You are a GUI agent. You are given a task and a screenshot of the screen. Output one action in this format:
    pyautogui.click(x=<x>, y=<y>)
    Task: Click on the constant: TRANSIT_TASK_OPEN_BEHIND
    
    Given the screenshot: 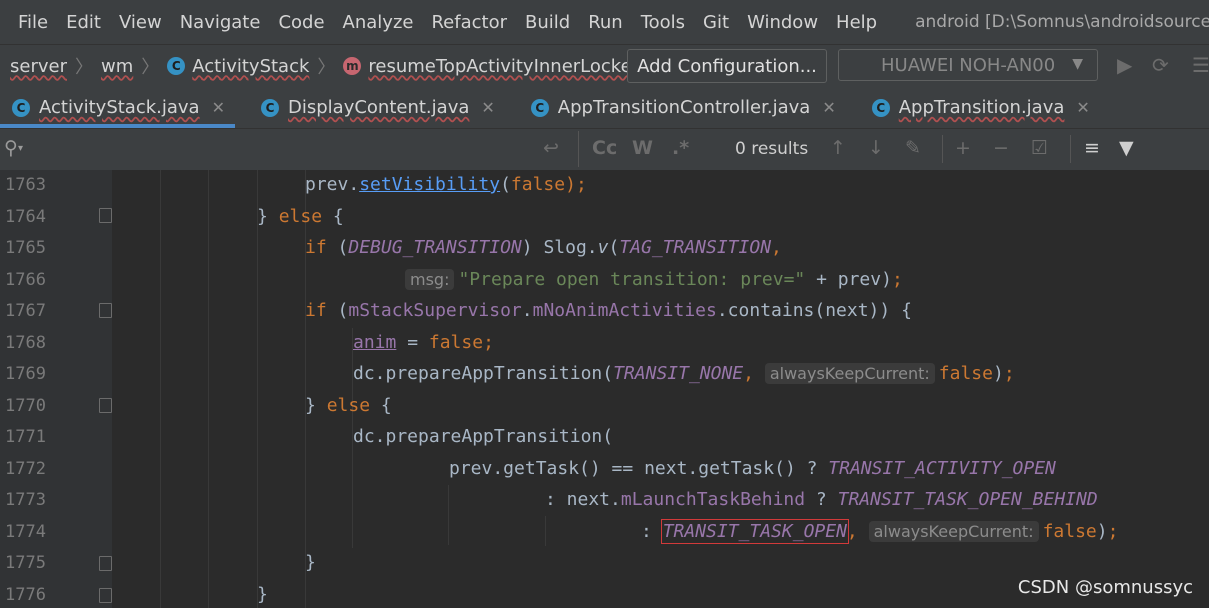 What is the action you would take?
    pyautogui.click(x=967, y=499)
    